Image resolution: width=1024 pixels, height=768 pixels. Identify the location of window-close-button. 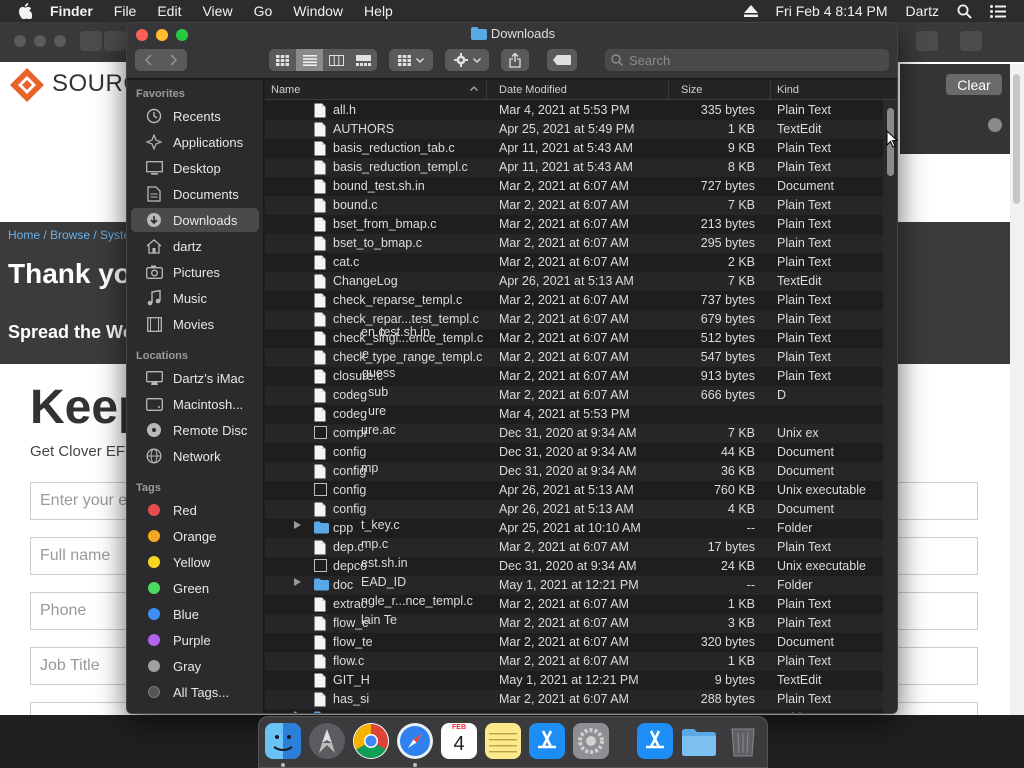
(20, 41).